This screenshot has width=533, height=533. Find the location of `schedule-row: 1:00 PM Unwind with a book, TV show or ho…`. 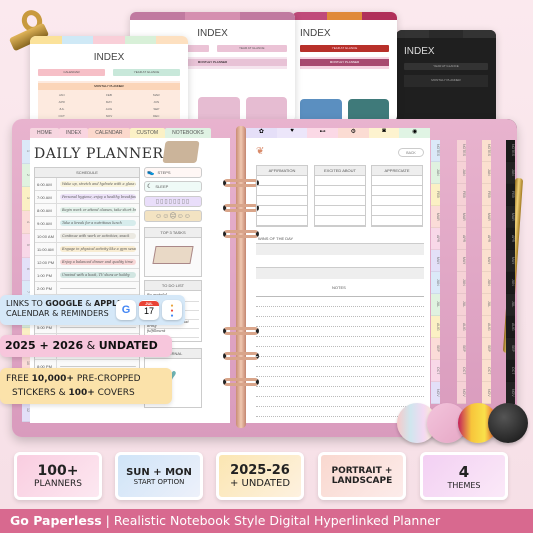

schedule-row: 1:00 PM Unwind with a book, TV show or ho… is located at coordinates (87, 275).